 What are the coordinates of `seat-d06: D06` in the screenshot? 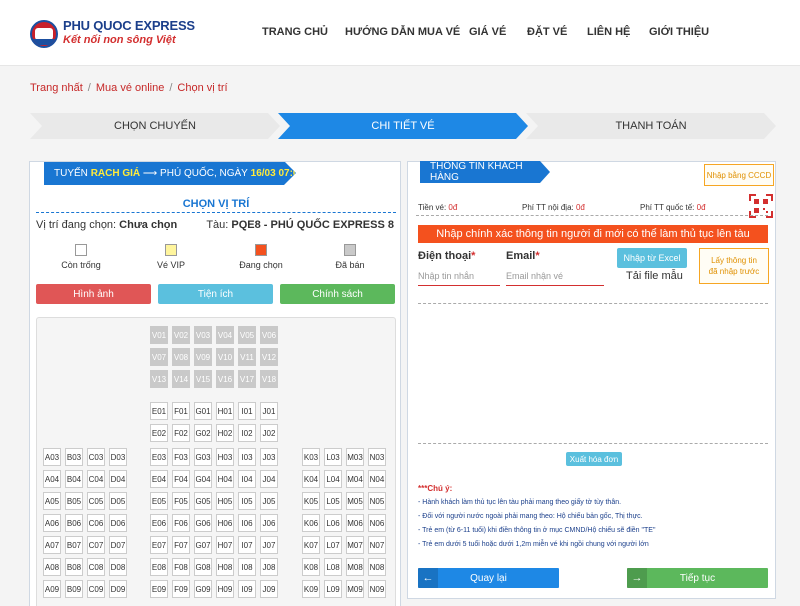 It's located at (118, 523).